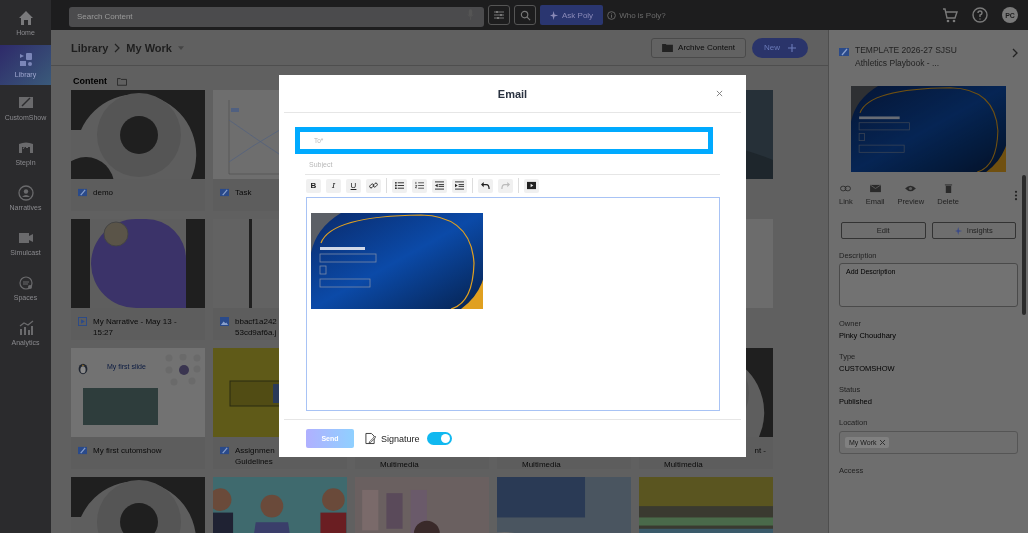 This screenshot has height=533, width=1028. Describe the element at coordinates (103, 192) in the screenshot. I see `card-title: demo` at that location.